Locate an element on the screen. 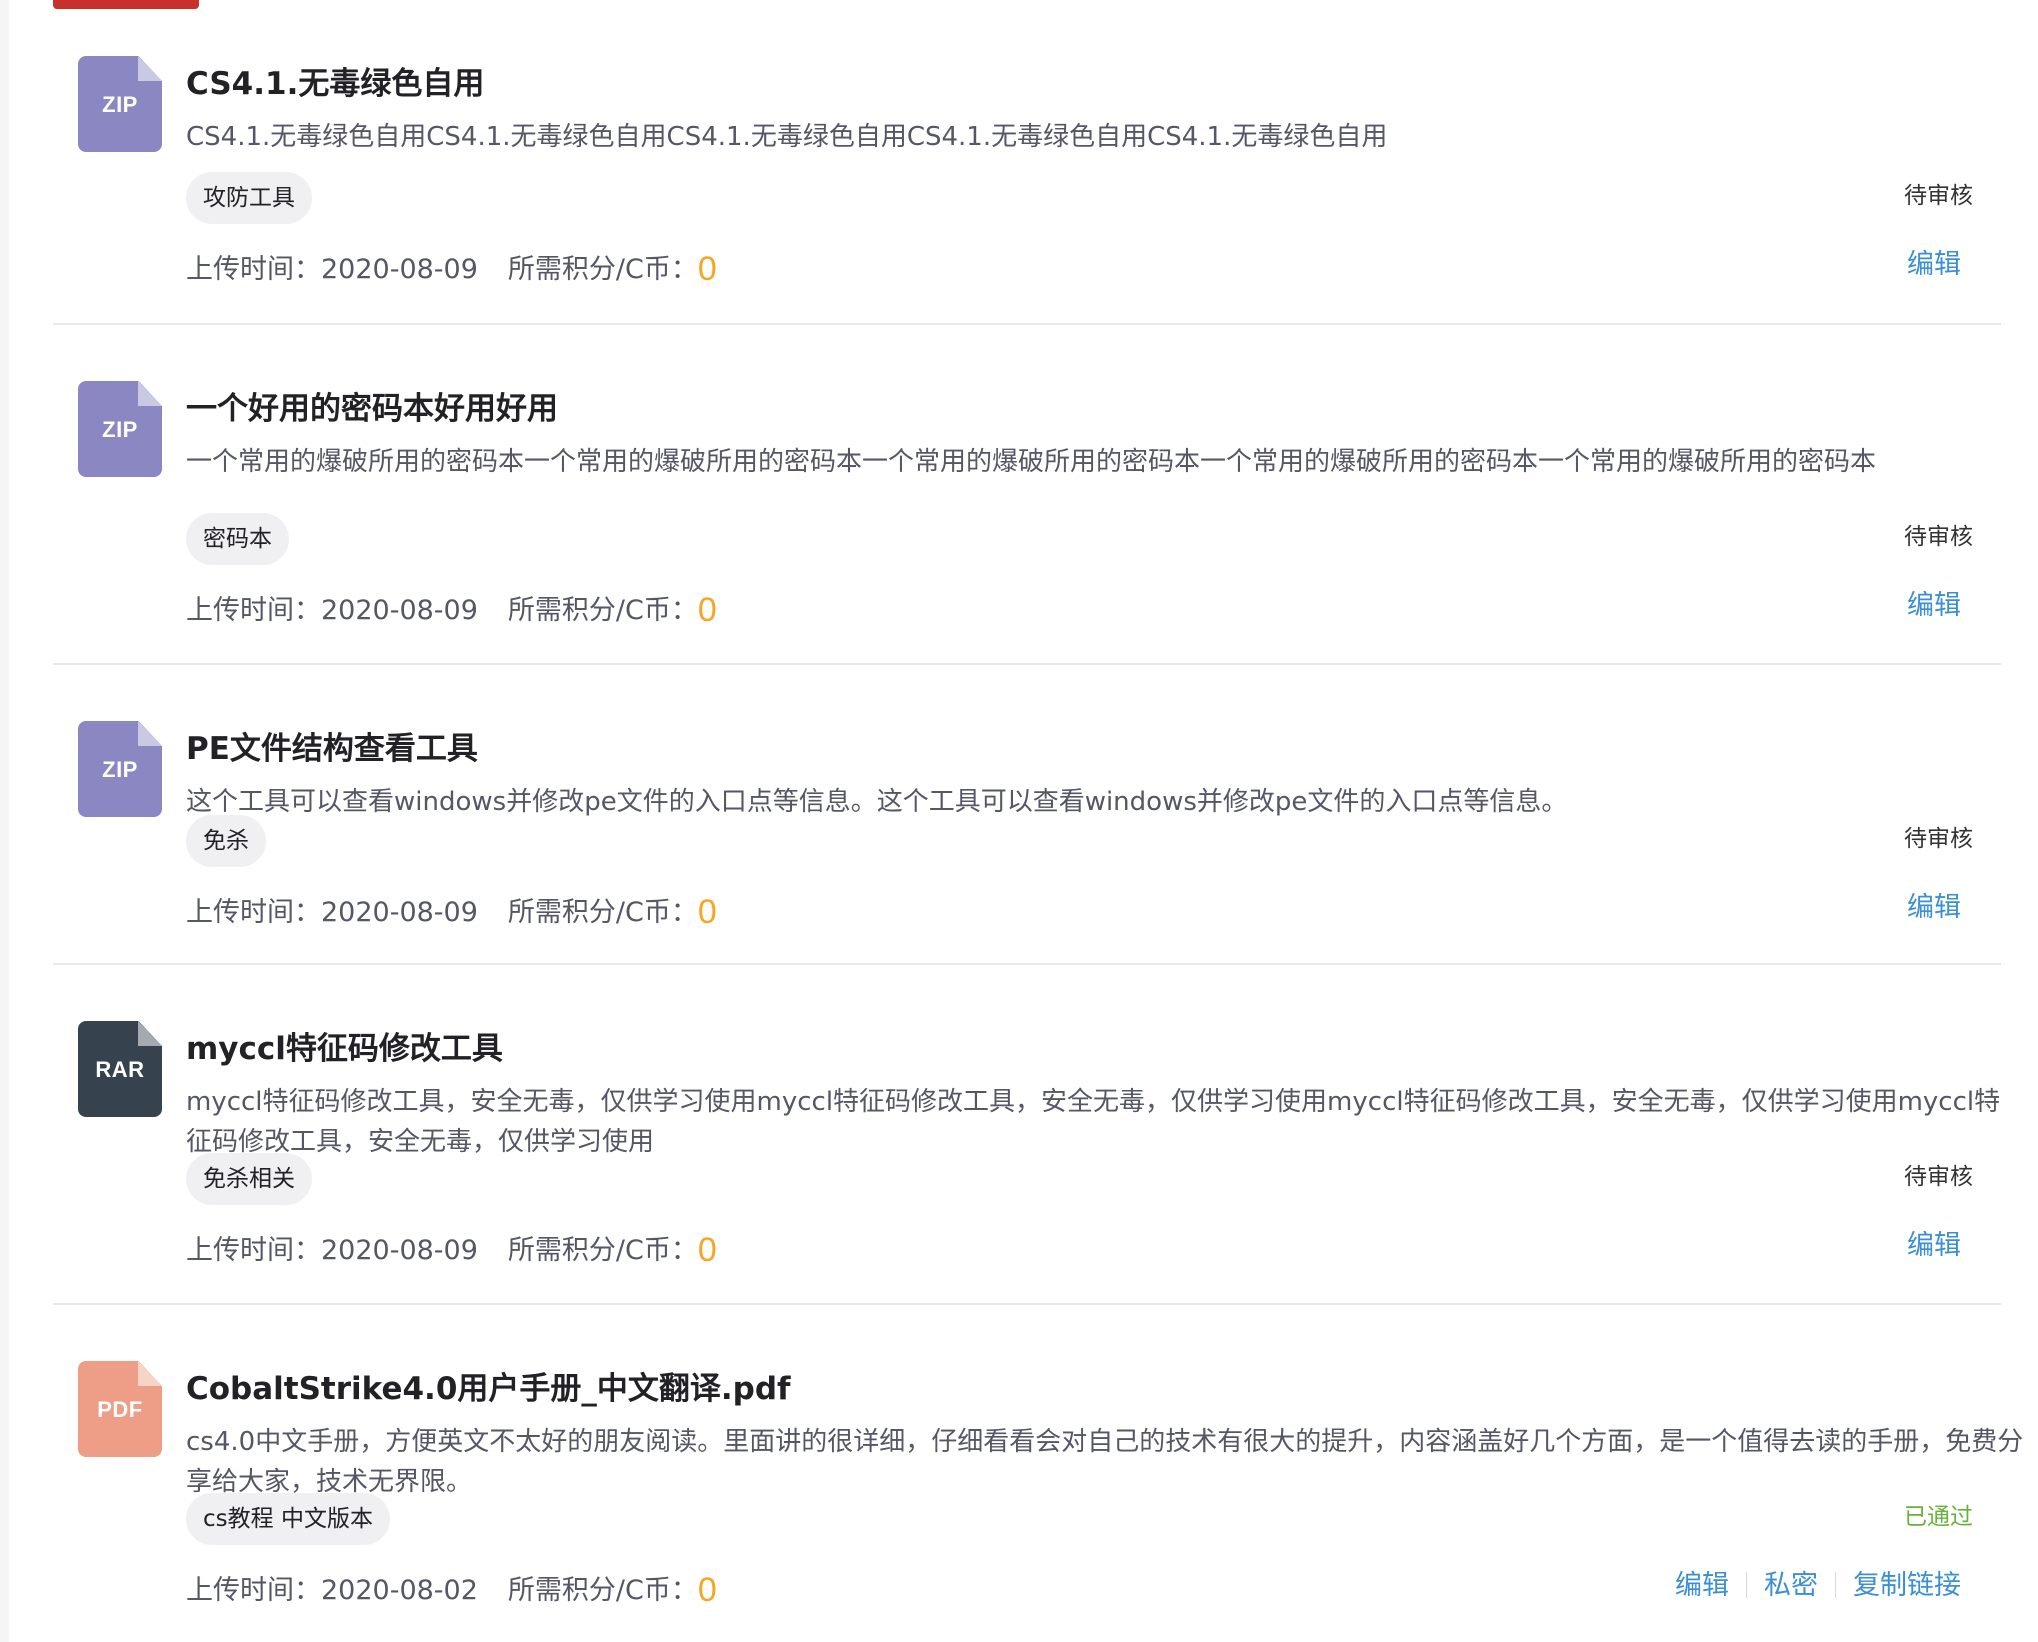  resource-title: myccl特征码修改工具 is located at coordinates (344, 1045).